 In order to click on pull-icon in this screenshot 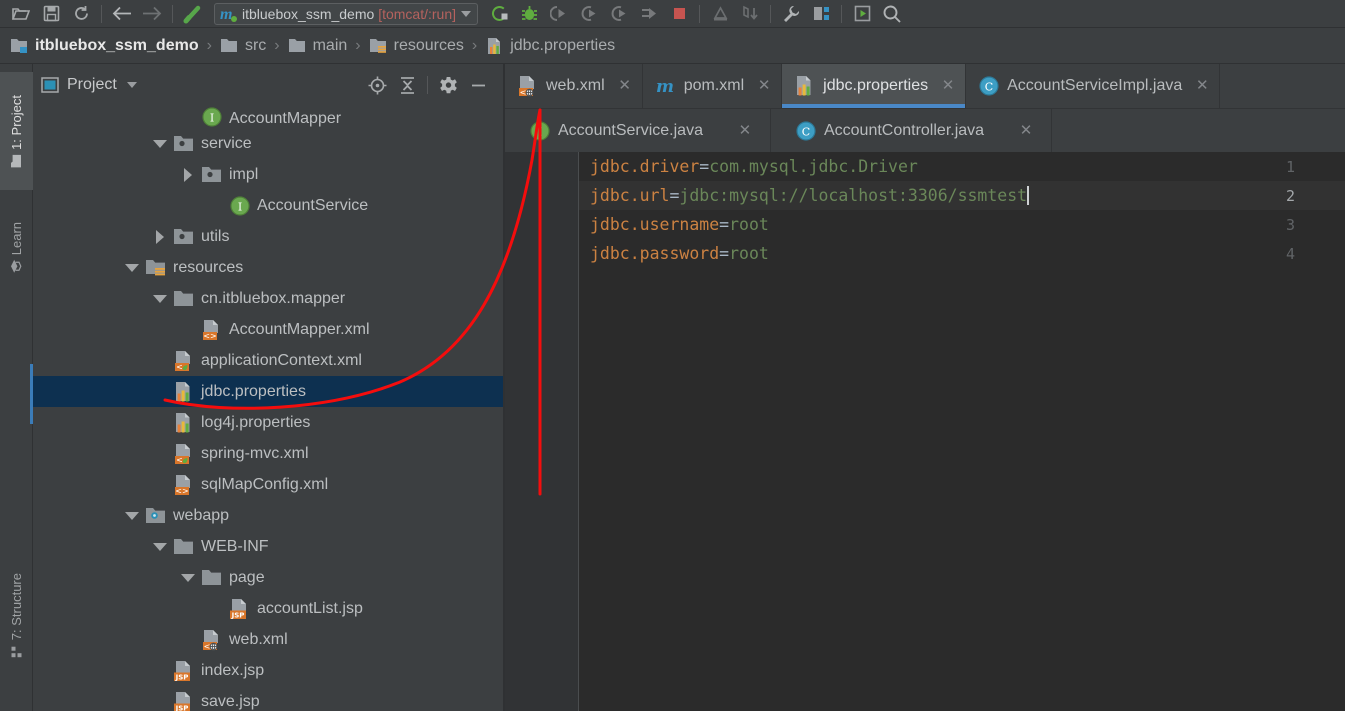, I will do `click(750, 14)`.